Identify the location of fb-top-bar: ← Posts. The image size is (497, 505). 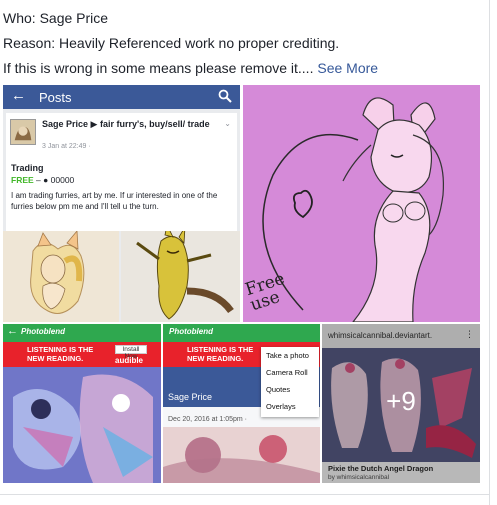
(121, 97).